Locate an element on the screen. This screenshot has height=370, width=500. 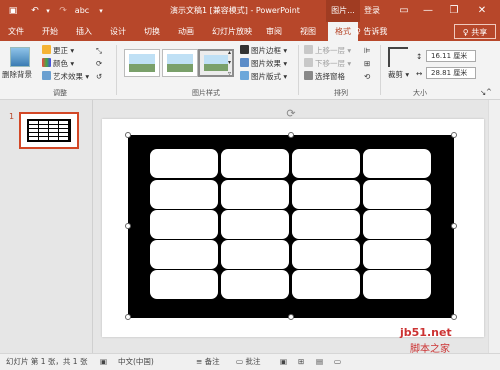
tab-design: 设计 is located at coordinates (118, 31).